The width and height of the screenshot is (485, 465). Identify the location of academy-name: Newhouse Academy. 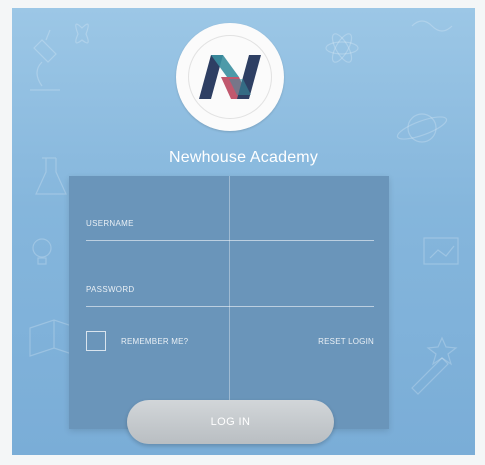
(243, 157).